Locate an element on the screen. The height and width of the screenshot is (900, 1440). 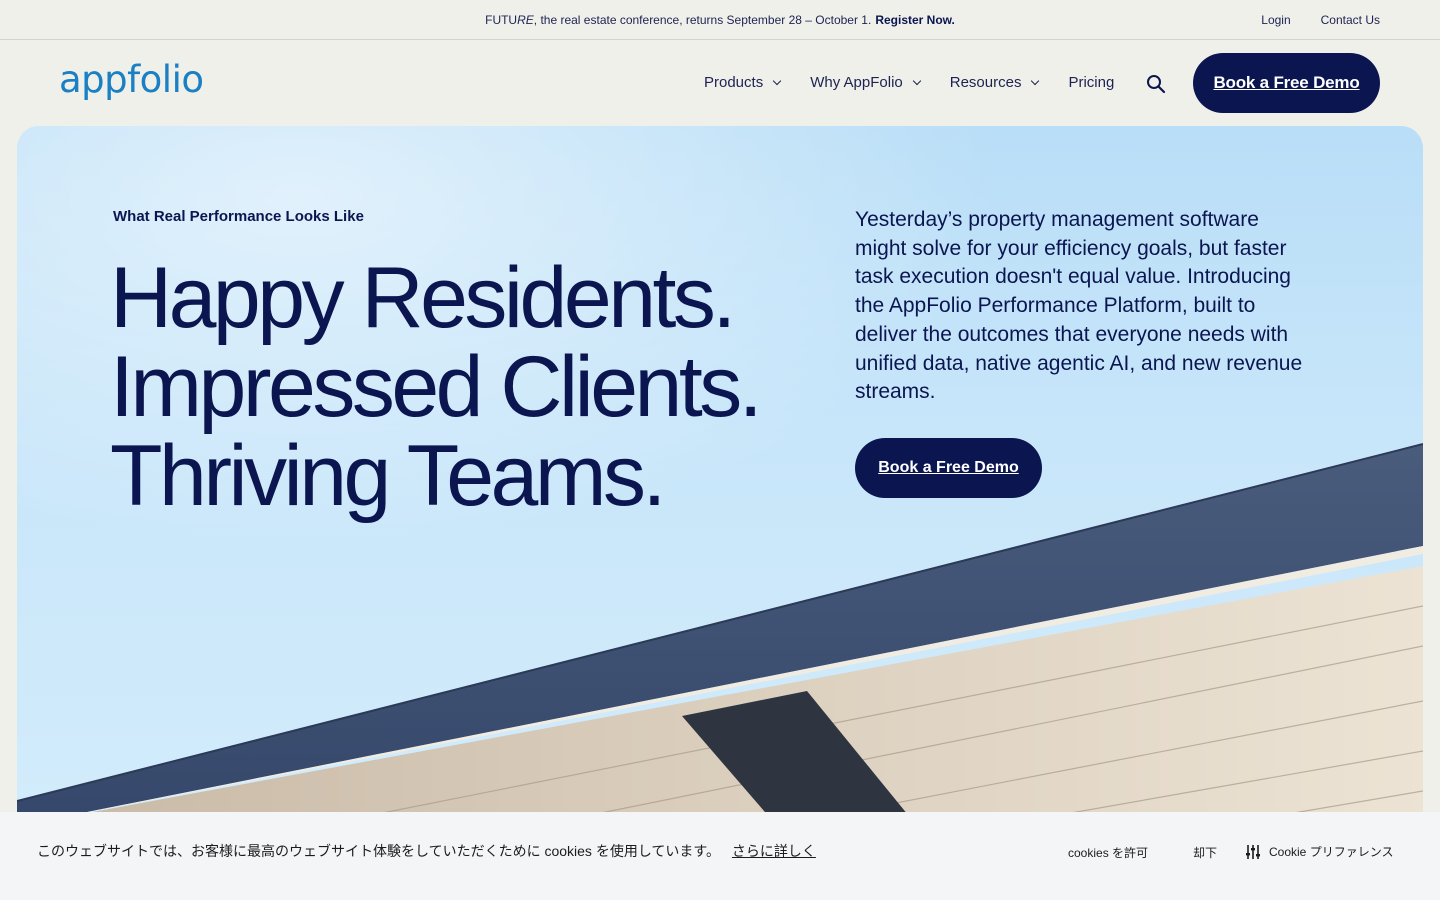
contact-us-link: Contact Us is located at coordinates (1350, 20).